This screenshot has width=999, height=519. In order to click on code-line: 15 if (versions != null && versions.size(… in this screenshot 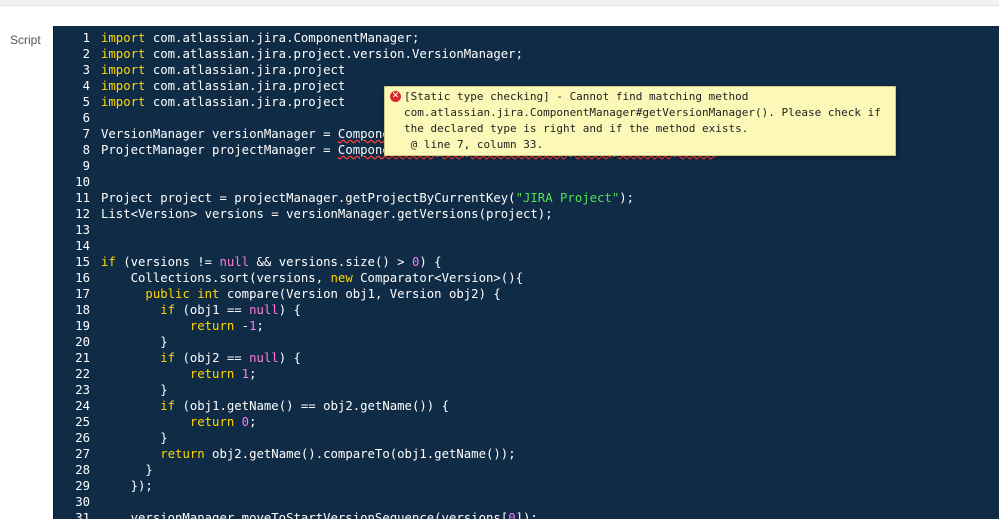, I will do `click(526, 262)`.